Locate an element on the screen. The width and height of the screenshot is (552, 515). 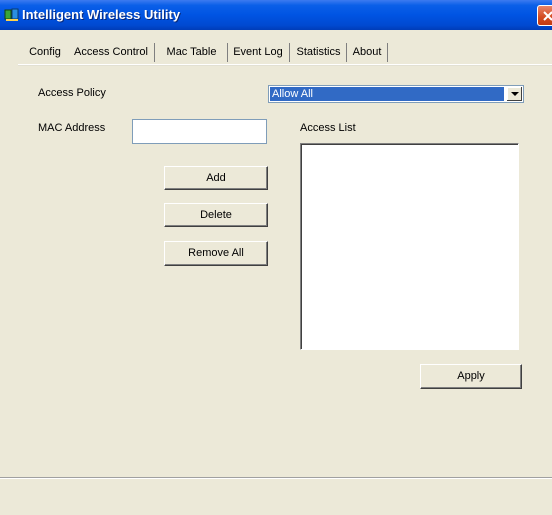
tab-event-log: Event Log is located at coordinates (258, 53).